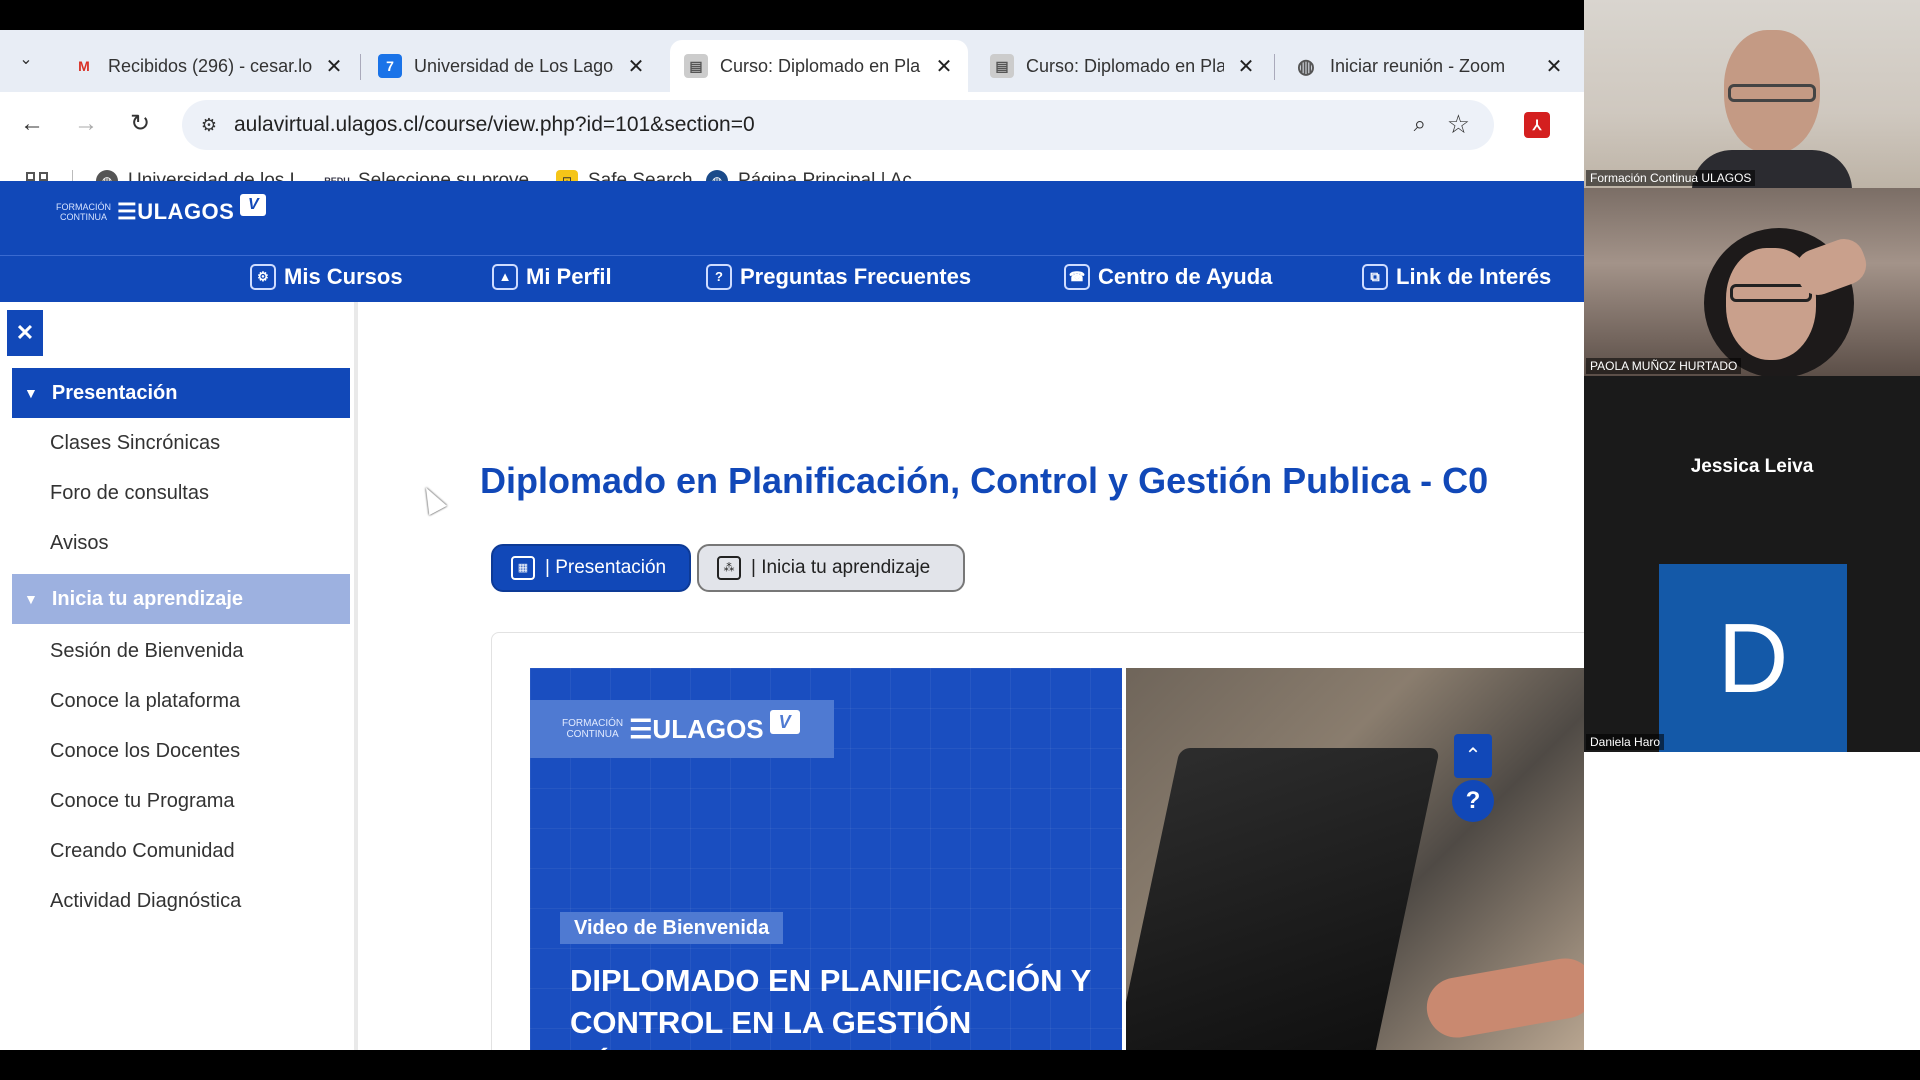 This screenshot has height=1080, width=1920. I want to click on bookmark-star-icon: ☆, so click(1458, 124).